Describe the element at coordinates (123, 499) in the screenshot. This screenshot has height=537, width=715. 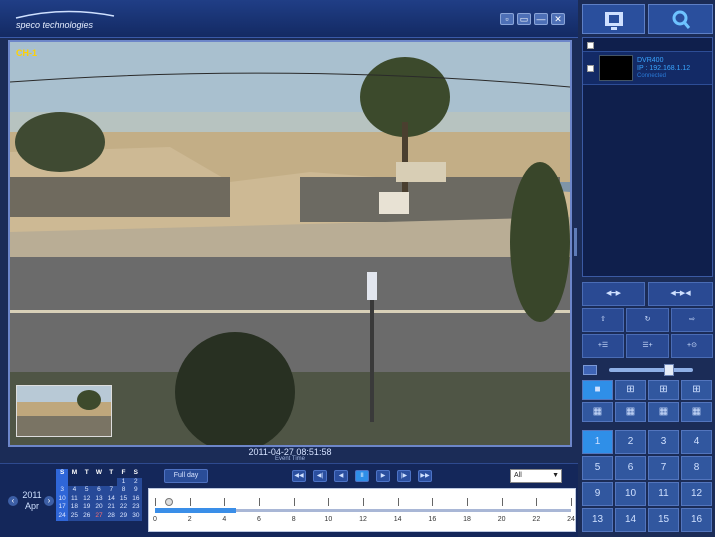
I see `calendar-day: 15` at that location.